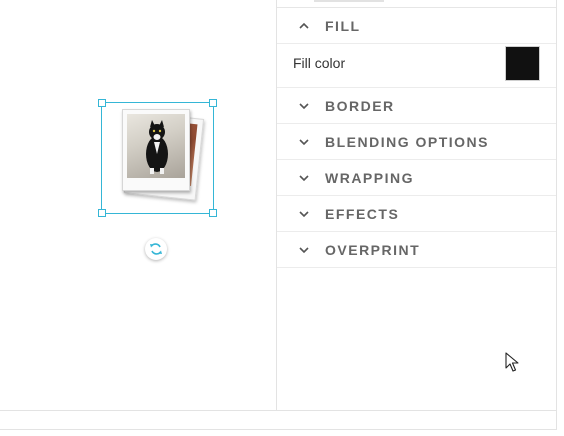 The width and height of the screenshot is (564, 436). I want to click on photo-stack-image, so click(162, 155).